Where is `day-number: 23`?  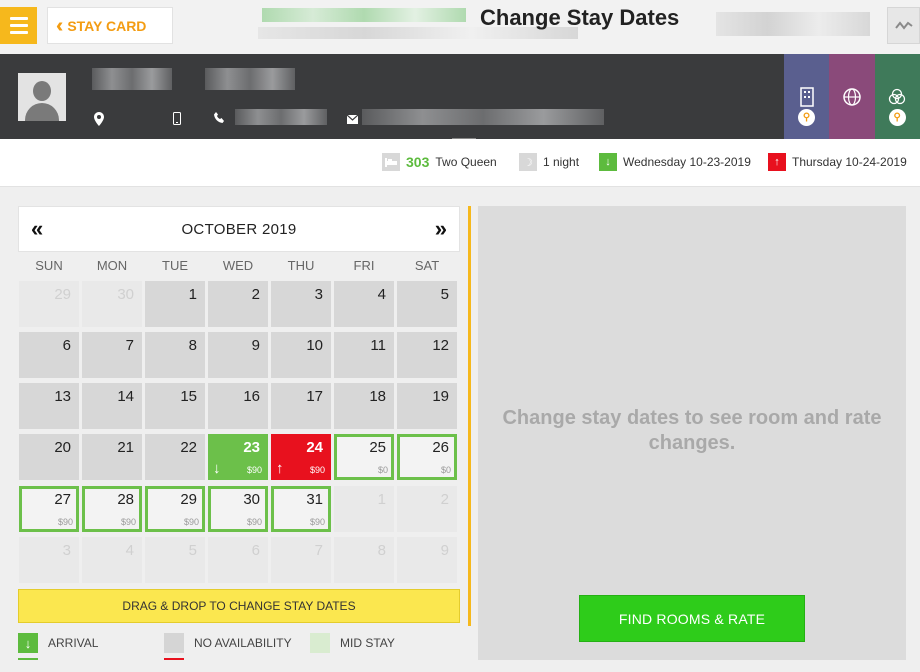 day-number: 23 is located at coordinates (251, 447).